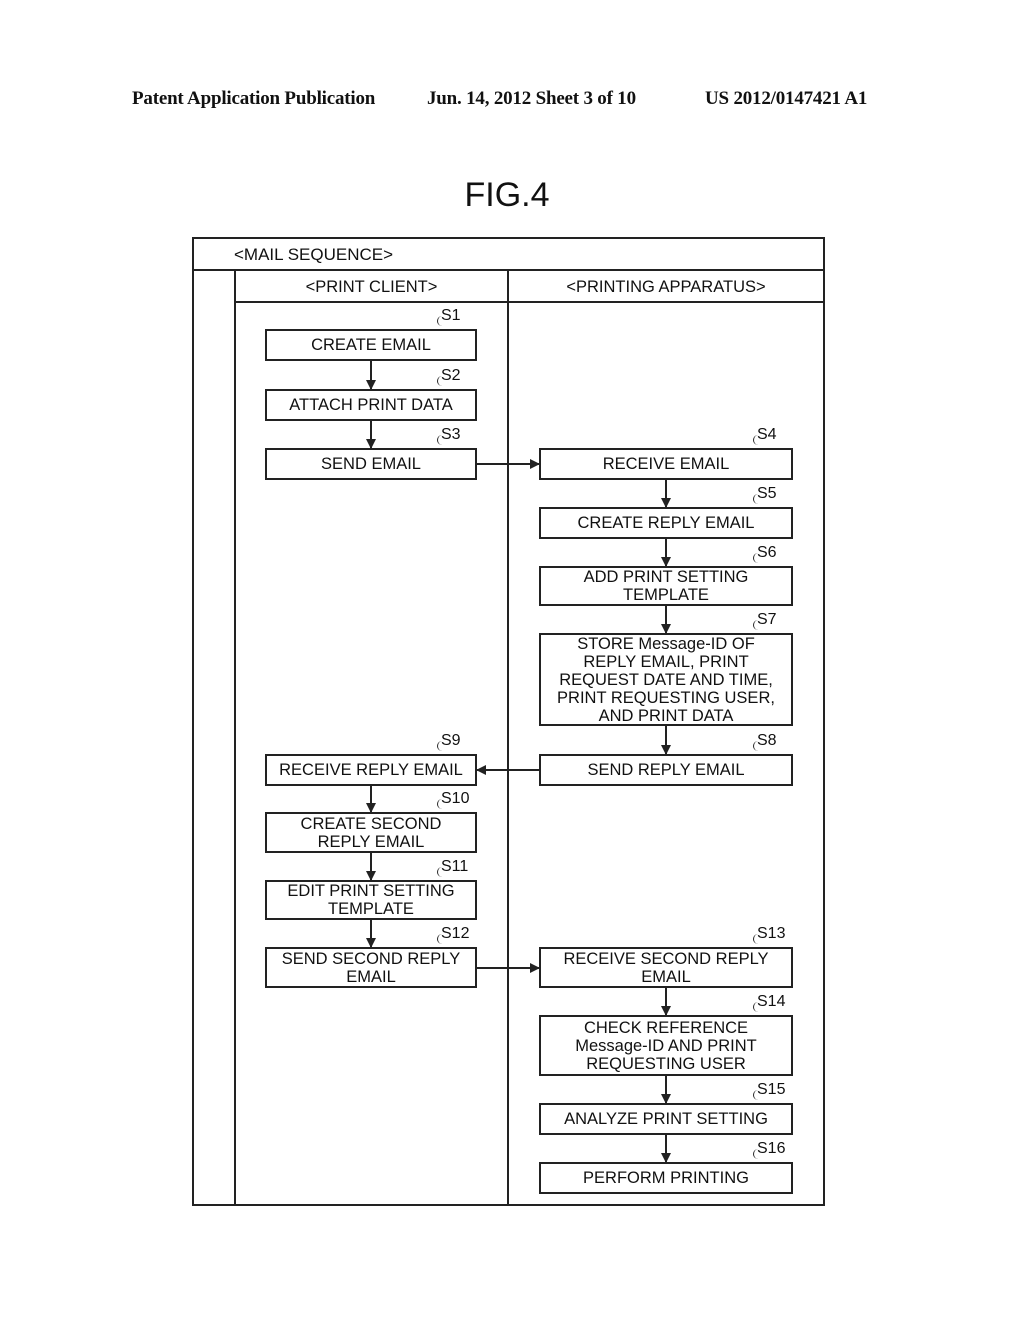  What do you see at coordinates (767, 434) in the screenshot?
I see `step-label-s4: S4` at bounding box center [767, 434].